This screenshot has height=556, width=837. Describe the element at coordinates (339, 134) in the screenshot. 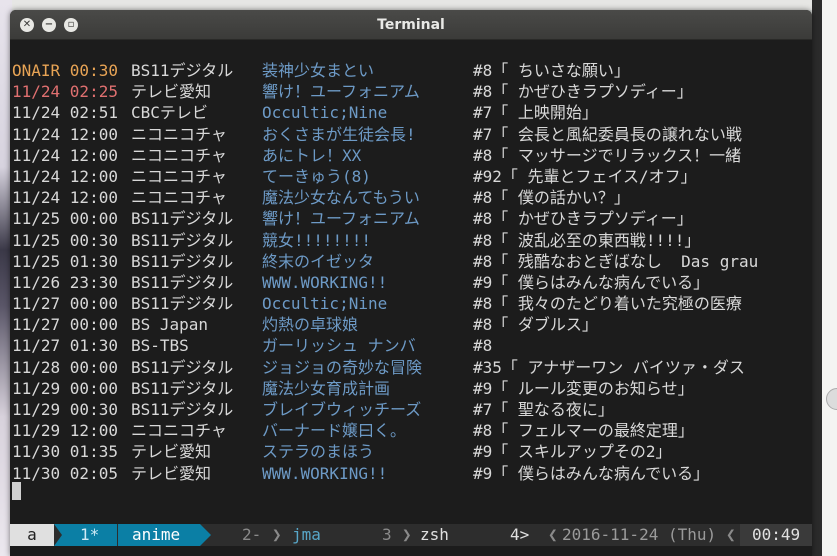

I see `row-title: おくさまが生徒会長!` at that location.